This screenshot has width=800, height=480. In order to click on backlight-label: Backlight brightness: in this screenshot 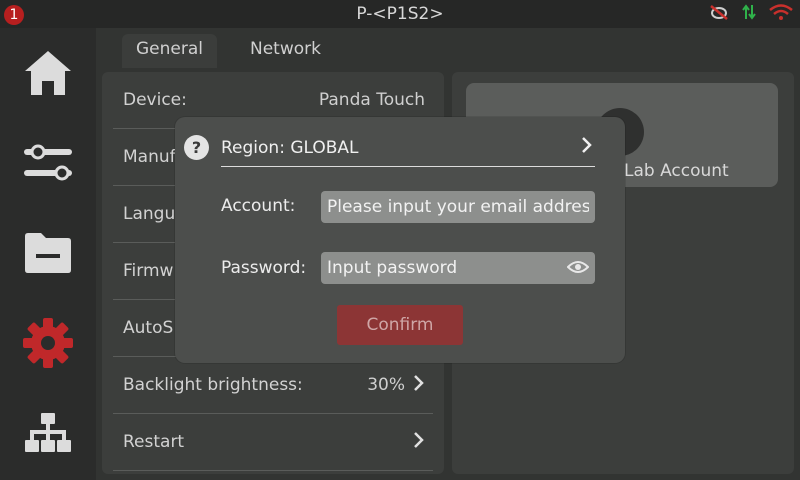, I will do `click(213, 385)`.